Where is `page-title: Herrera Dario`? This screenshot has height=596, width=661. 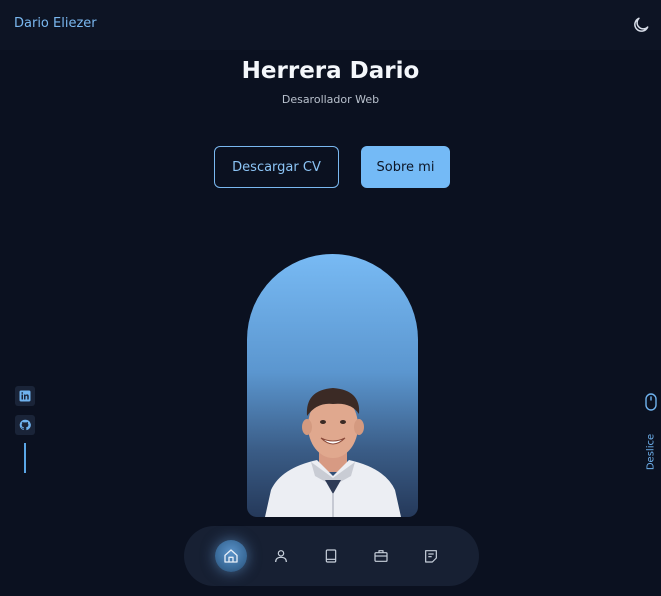 page-title: Herrera Dario is located at coordinates (330, 71).